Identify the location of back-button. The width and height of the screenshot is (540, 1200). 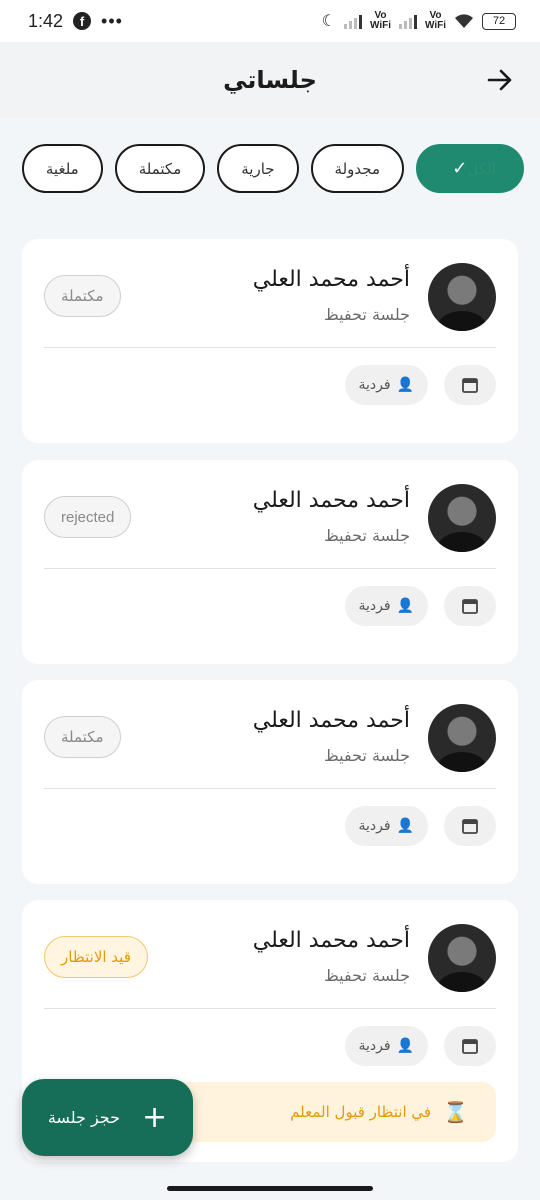
(500, 80).